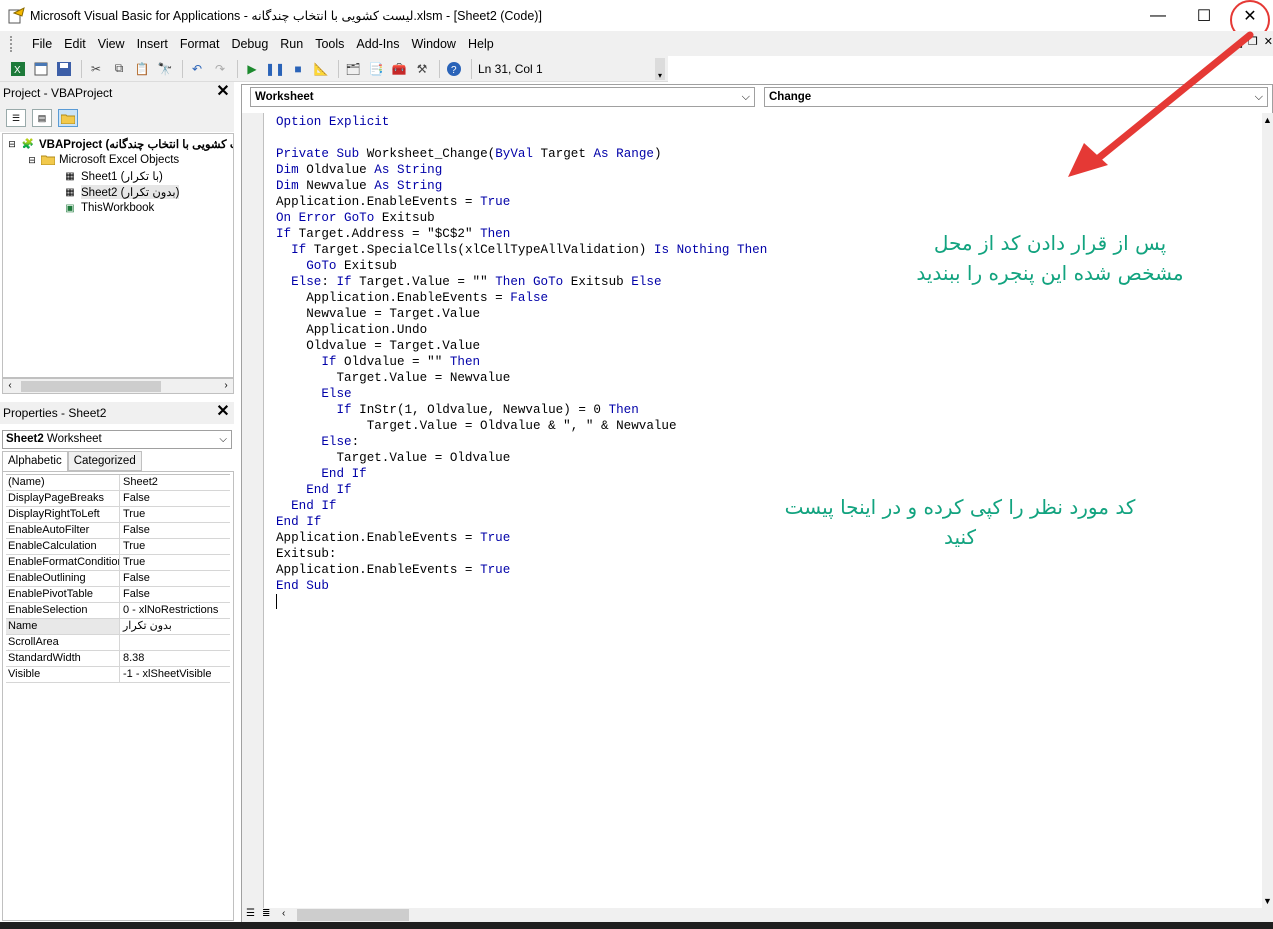 This screenshot has width=1273, height=929. What do you see at coordinates (18, 69) in the screenshot?
I see `view-excel-icon: X` at bounding box center [18, 69].